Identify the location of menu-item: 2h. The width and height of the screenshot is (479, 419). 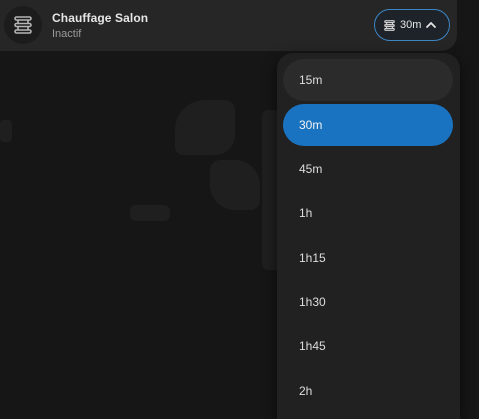
(368, 391).